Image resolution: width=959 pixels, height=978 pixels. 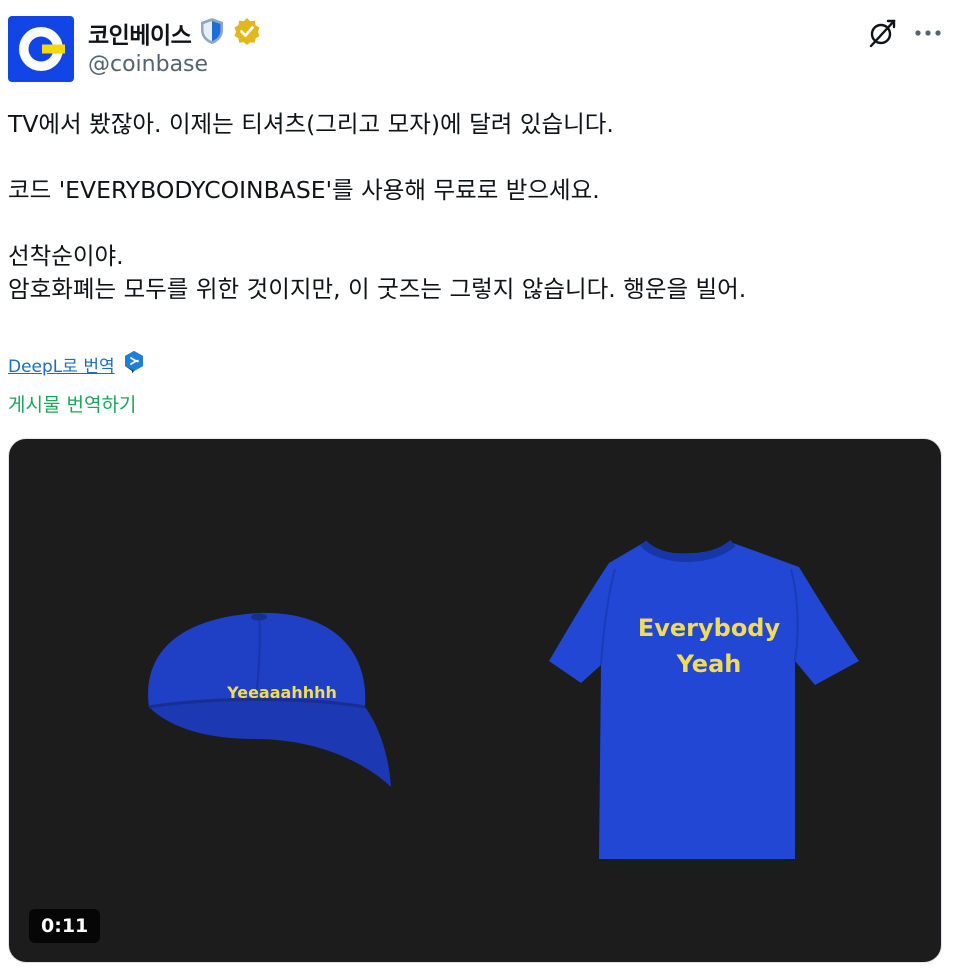 I want to click on cap-print-text: Yeeaaahhhh, so click(x=281, y=692).